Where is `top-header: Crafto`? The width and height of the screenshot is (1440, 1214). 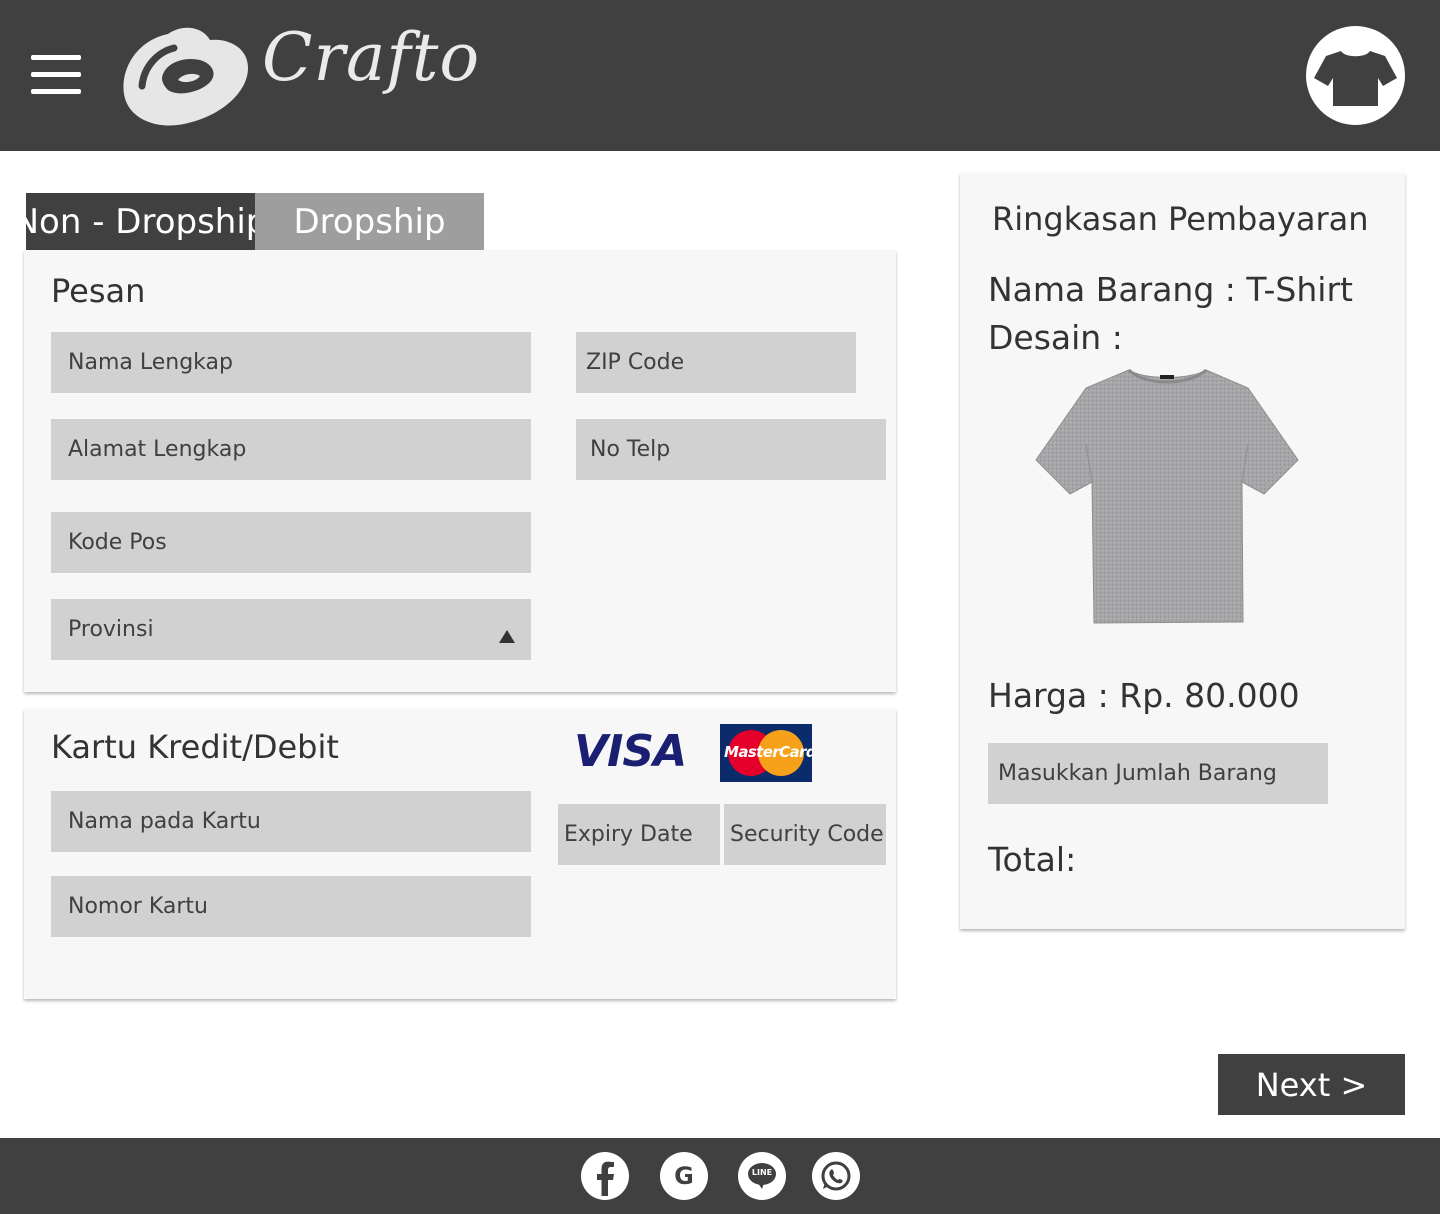
top-header: Crafto is located at coordinates (720, 75).